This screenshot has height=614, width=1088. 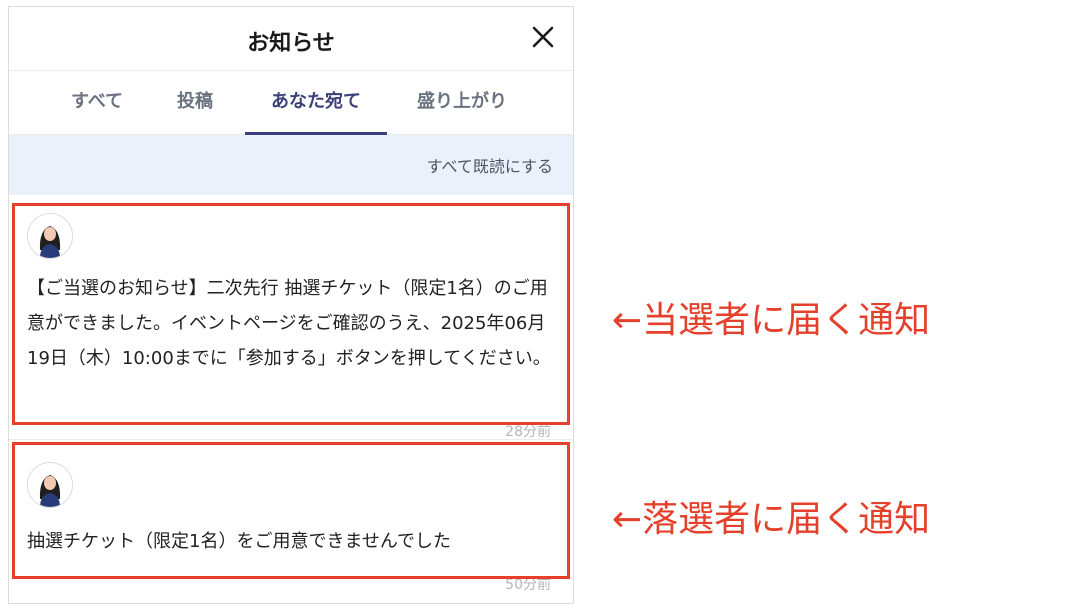 What do you see at coordinates (771, 320) in the screenshot?
I see `annotation-winner: ←当選者に届く通知` at bounding box center [771, 320].